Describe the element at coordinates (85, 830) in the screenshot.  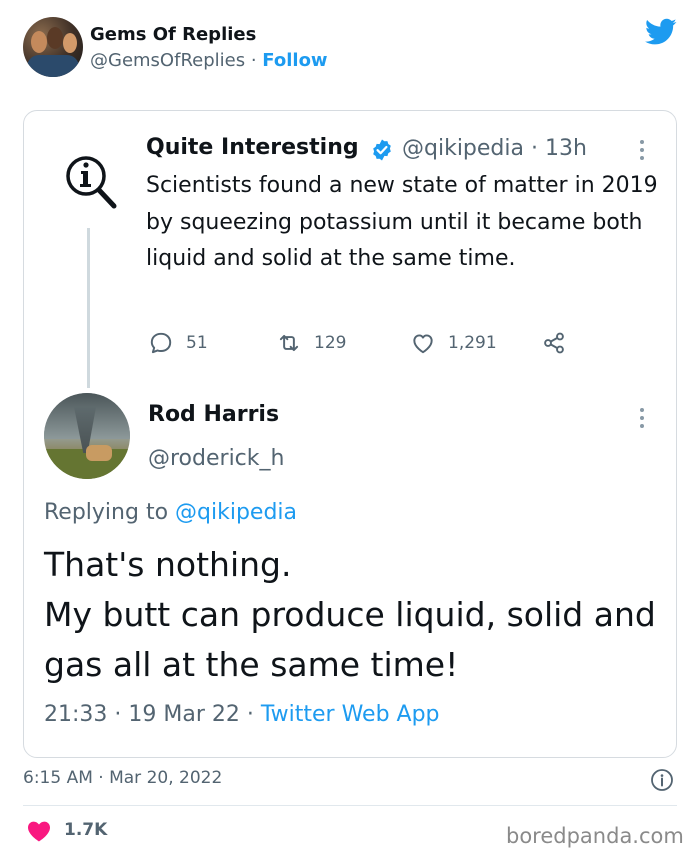
I see `outer-like-count: 1.7K` at that location.